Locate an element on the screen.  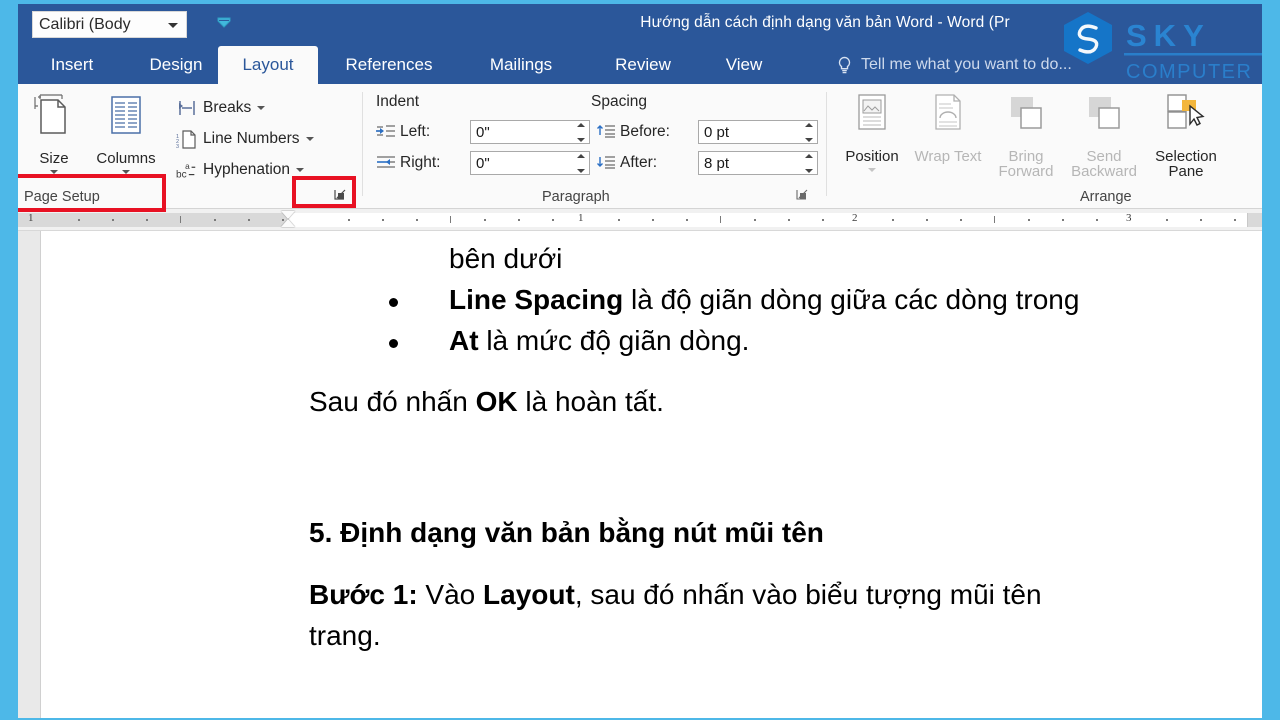
indent-right-input: 0" is located at coordinates (530, 163).